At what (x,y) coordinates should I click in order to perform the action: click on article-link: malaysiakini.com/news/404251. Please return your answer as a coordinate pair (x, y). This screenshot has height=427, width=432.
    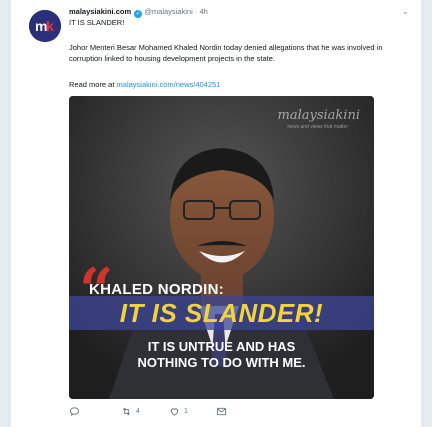
    Looking at the image, I should click on (169, 84).